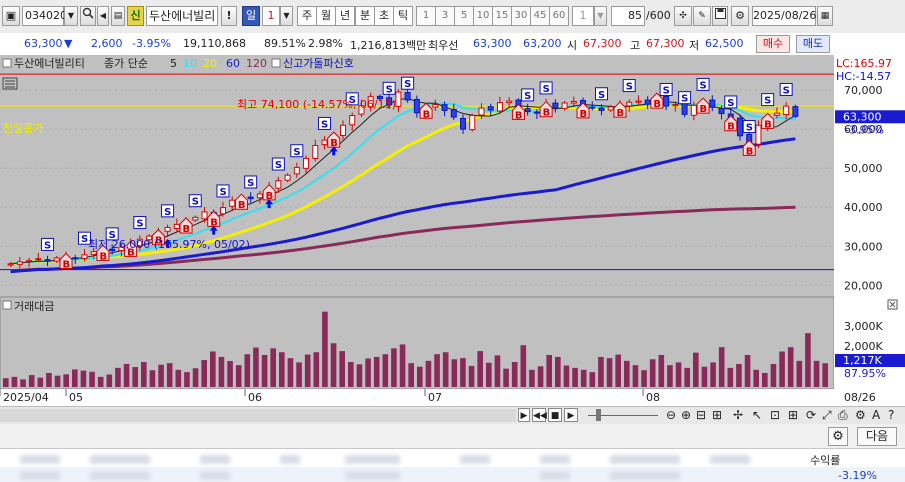 The width and height of the screenshot is (905, 482). Describe the element at coordinates (540, 16) in the screenshot. I see `period-45: 45` at that location.